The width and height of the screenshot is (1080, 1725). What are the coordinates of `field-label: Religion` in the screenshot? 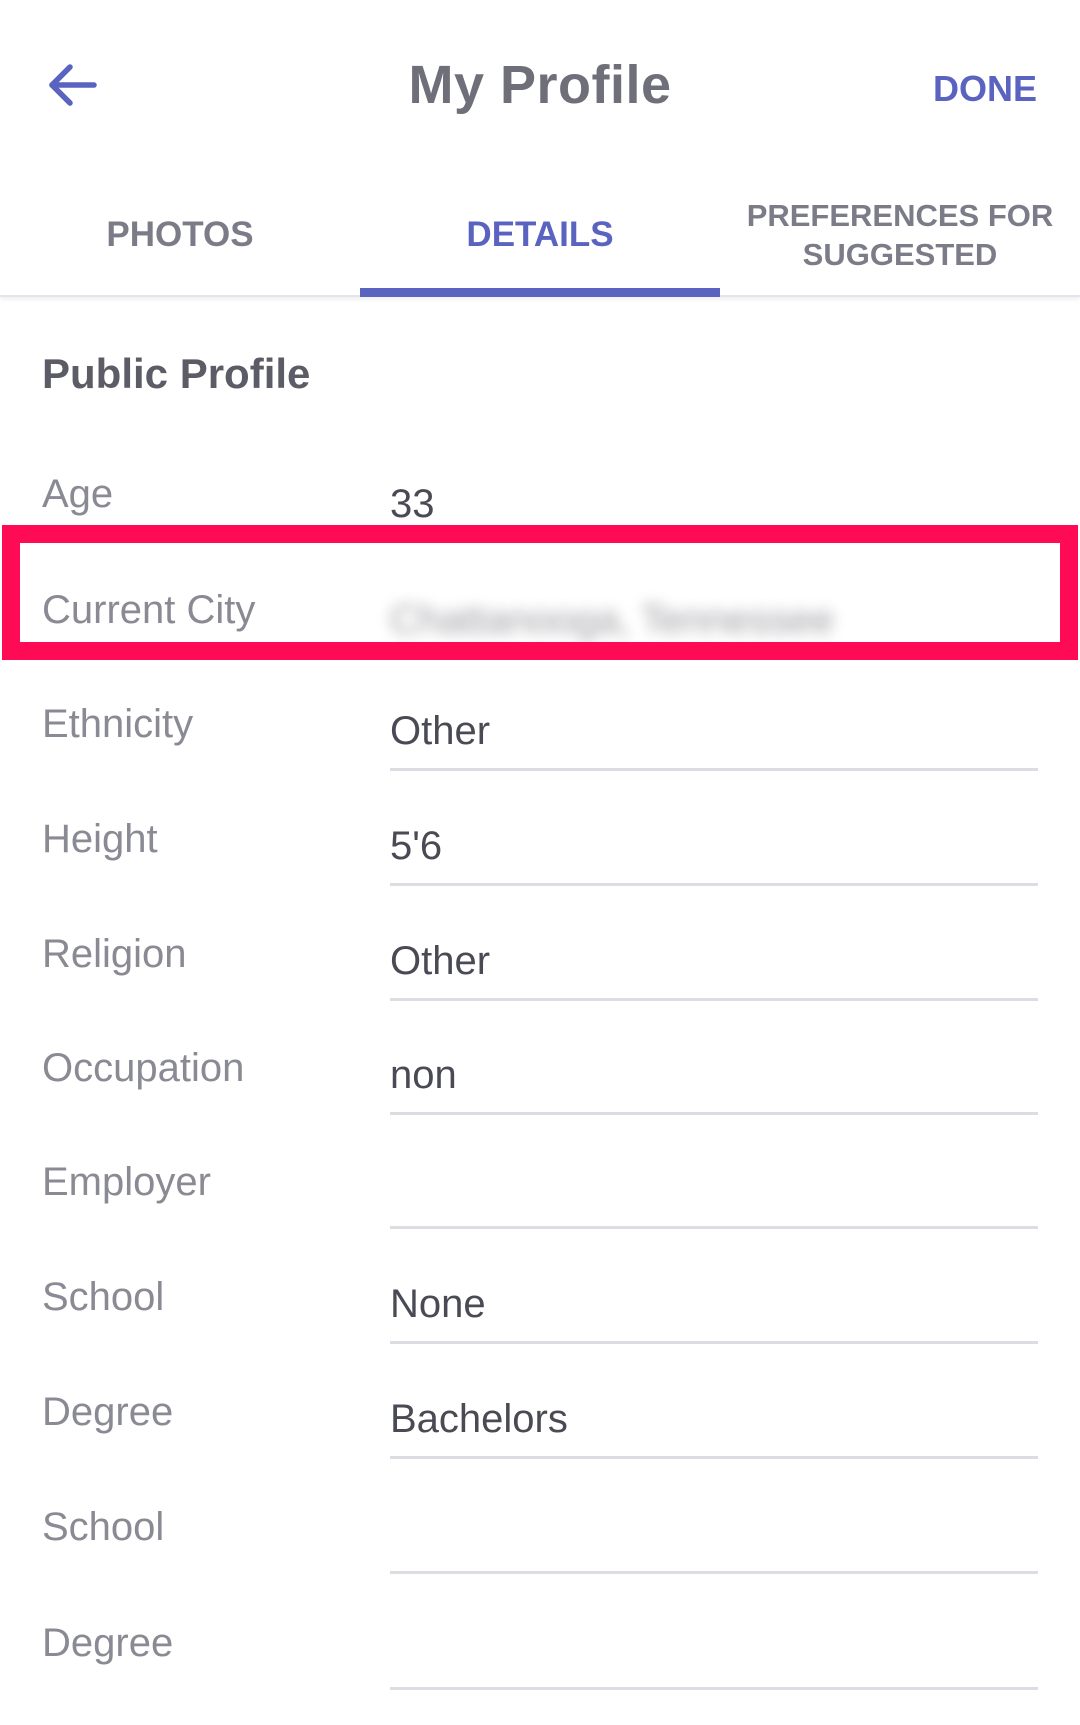 It's located at (114, 954).